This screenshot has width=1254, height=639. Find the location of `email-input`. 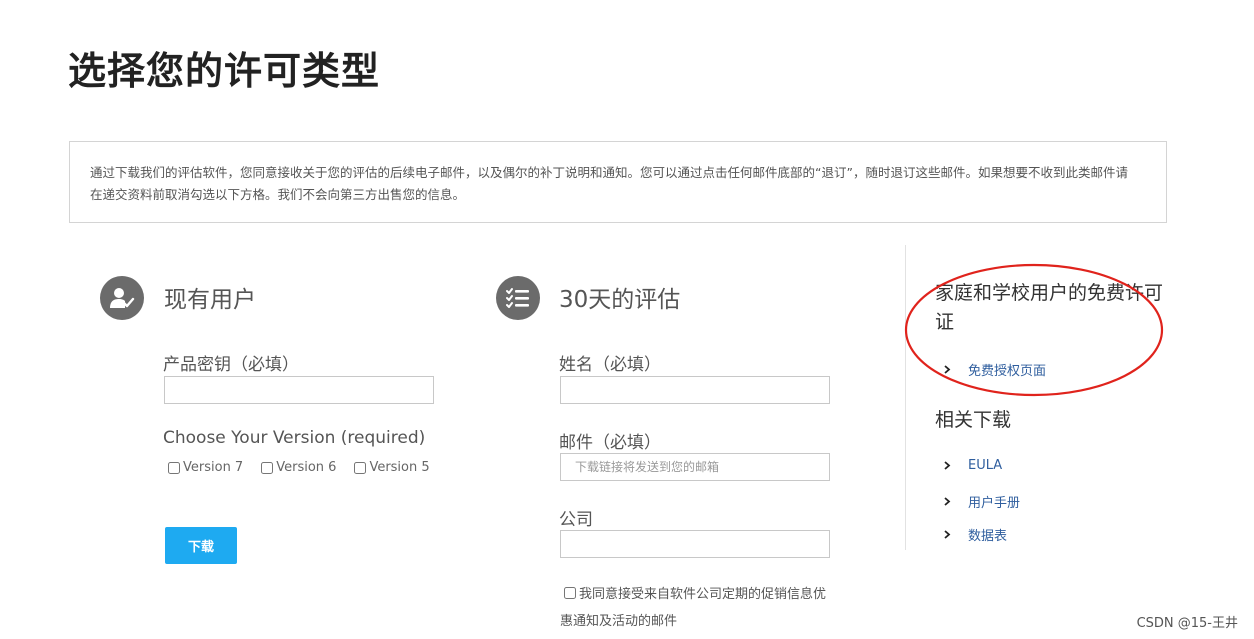

email-input is located at coordinates (695, 467).